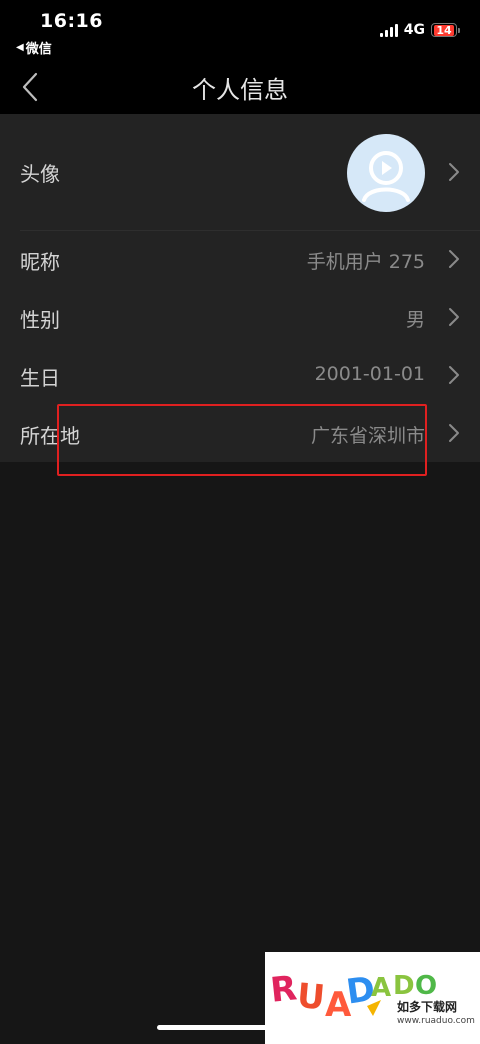 The image size is (480, 1044). What do you see at coordinates (240, 259) in the screenshot?
I see `nickname-row: 昵称 手机用户 275` at bounding box center [240, 259].